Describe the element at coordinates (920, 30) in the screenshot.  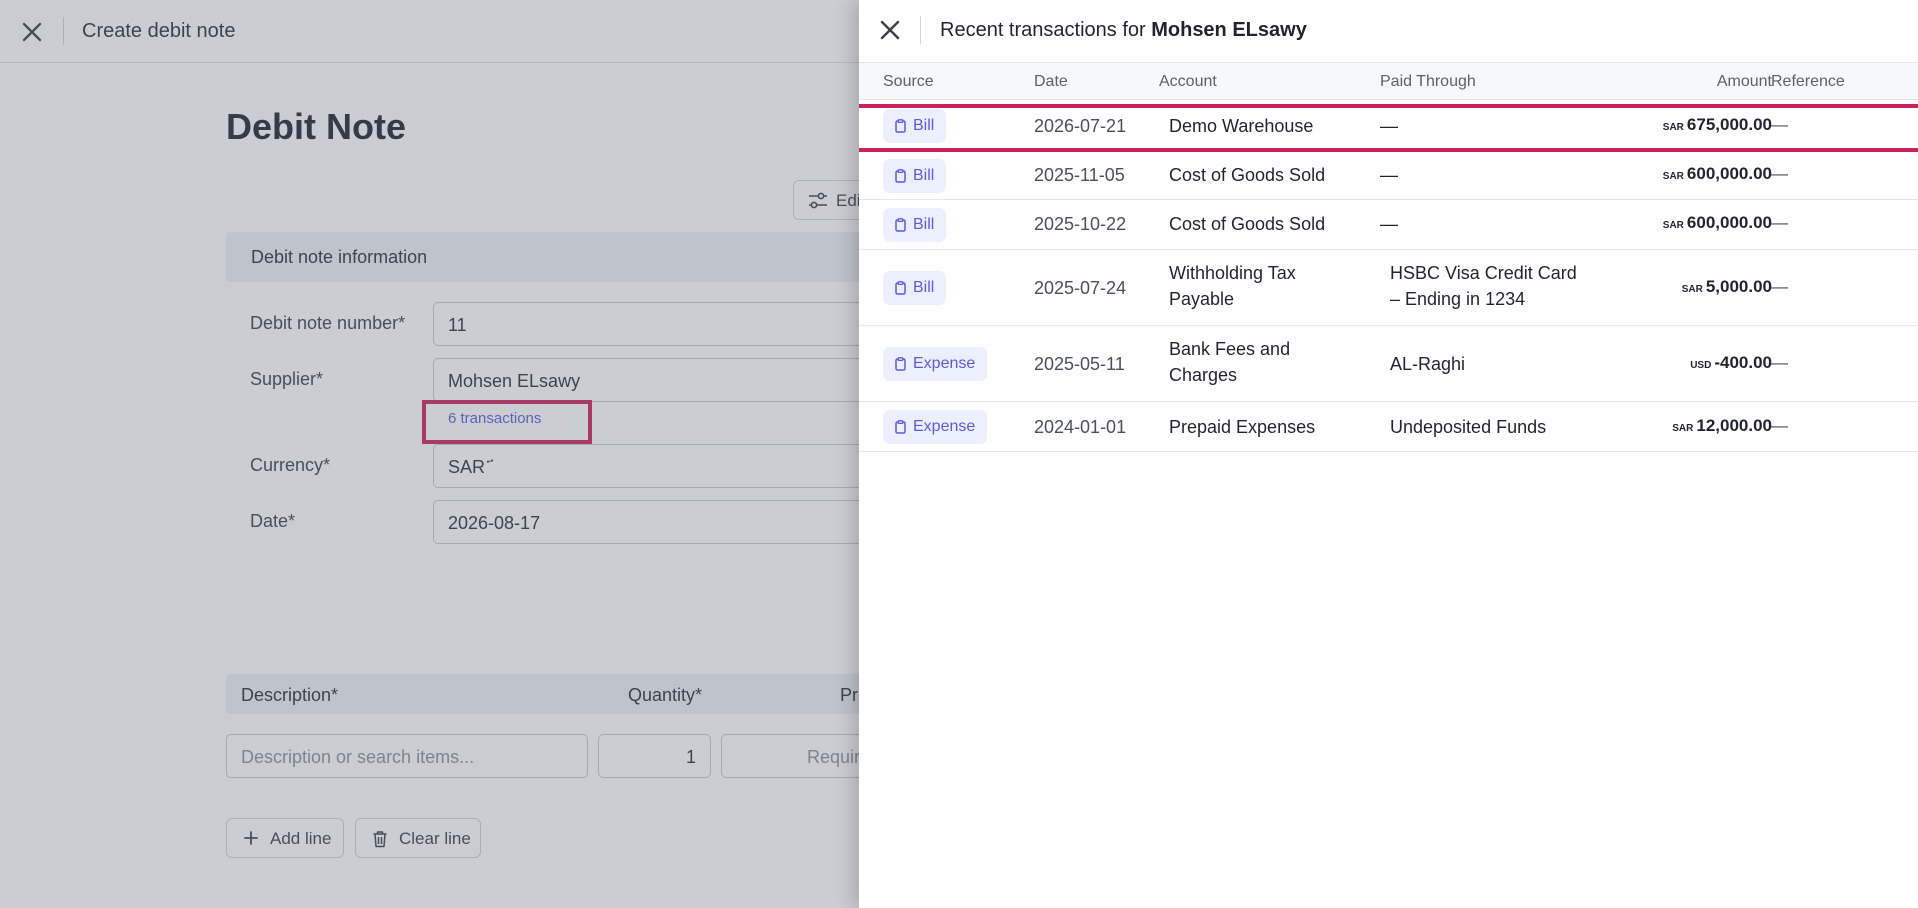
I see `divider` at that location.